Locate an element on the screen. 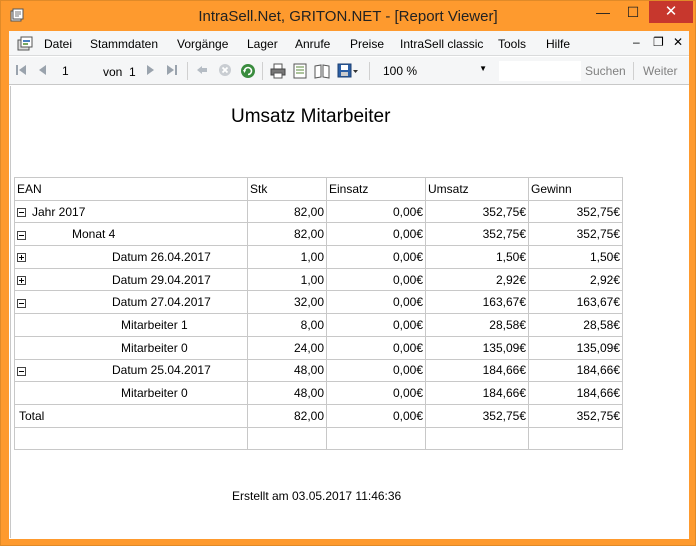  row-label: Mitarbeiter 0 is located at coordinates (154, 393).